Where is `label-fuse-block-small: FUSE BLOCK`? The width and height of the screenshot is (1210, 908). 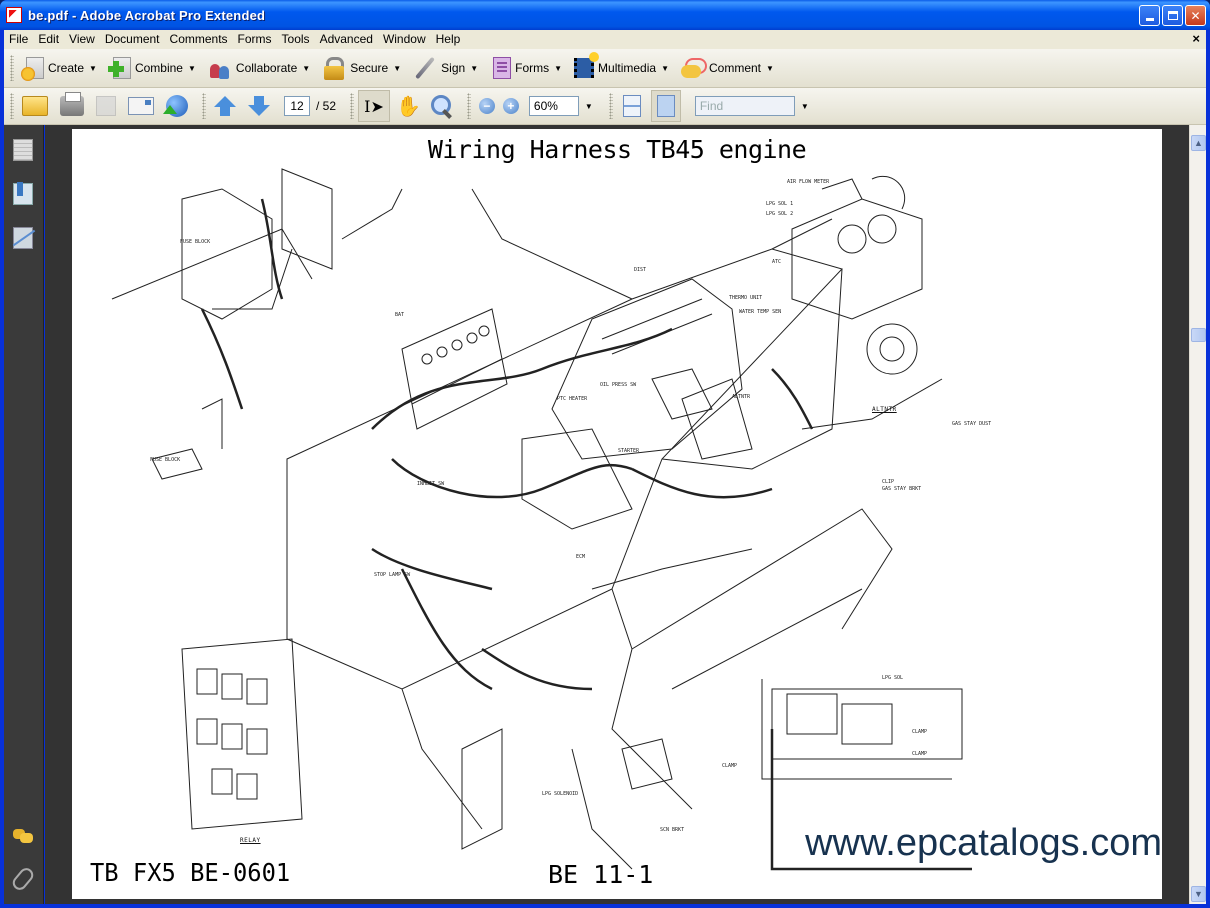
label-fuse-block-small: FUSE BLOCK is located at coordinates (165, 460).